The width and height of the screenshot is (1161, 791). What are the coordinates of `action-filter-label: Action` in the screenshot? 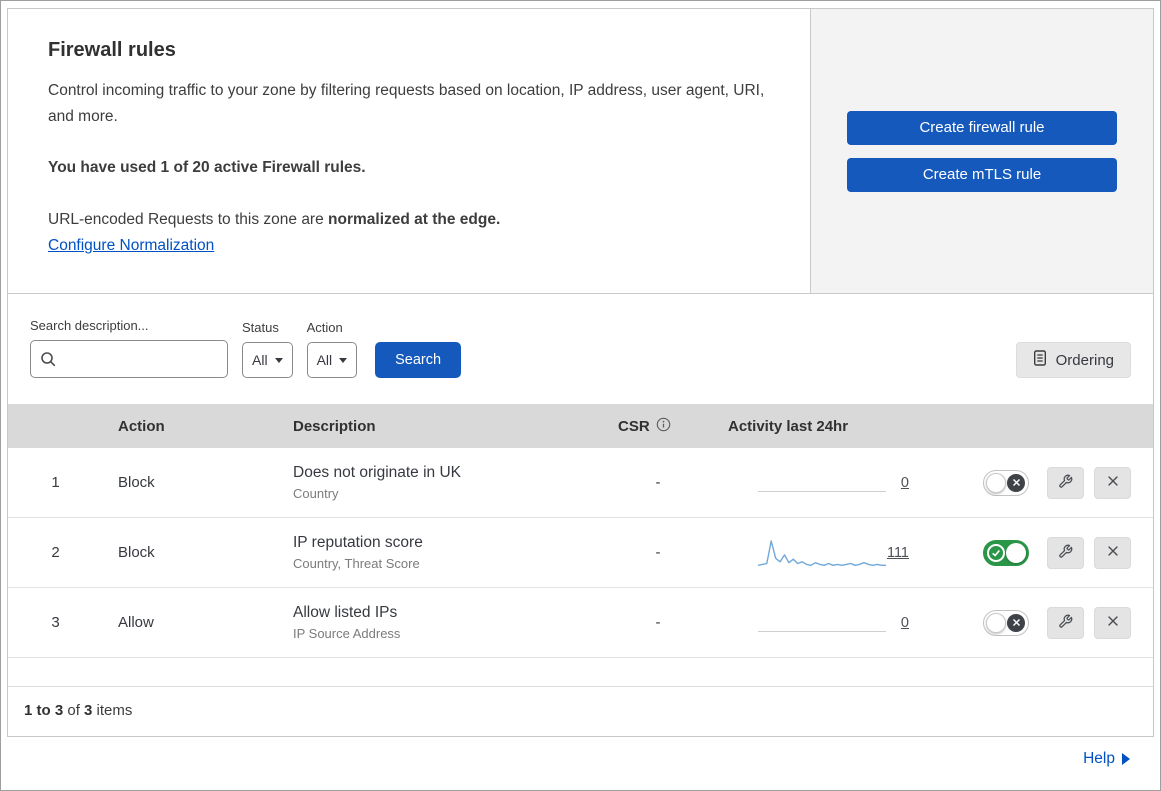 It's located at (324, 327).